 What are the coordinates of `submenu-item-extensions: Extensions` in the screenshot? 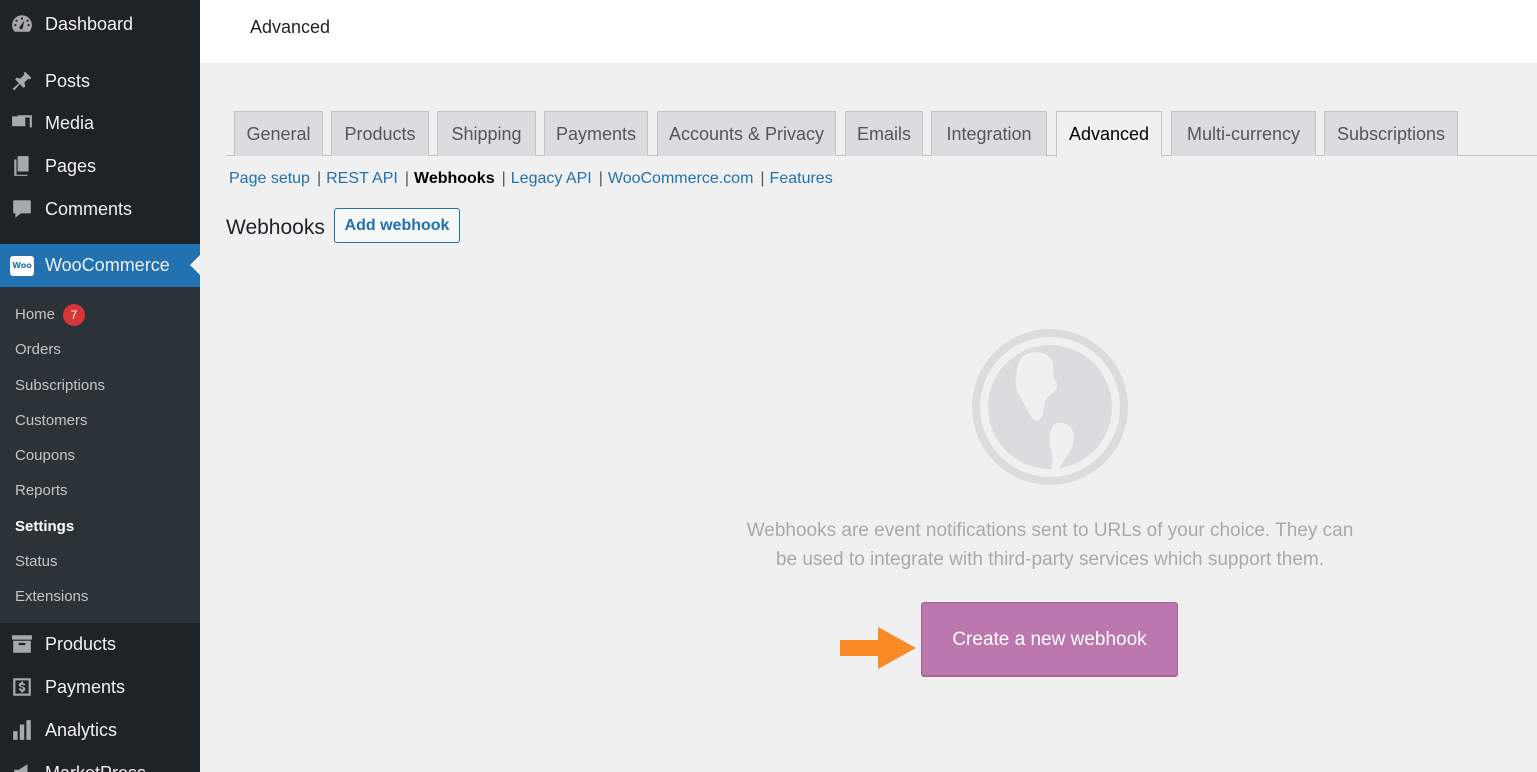 It's located at (51, 596).